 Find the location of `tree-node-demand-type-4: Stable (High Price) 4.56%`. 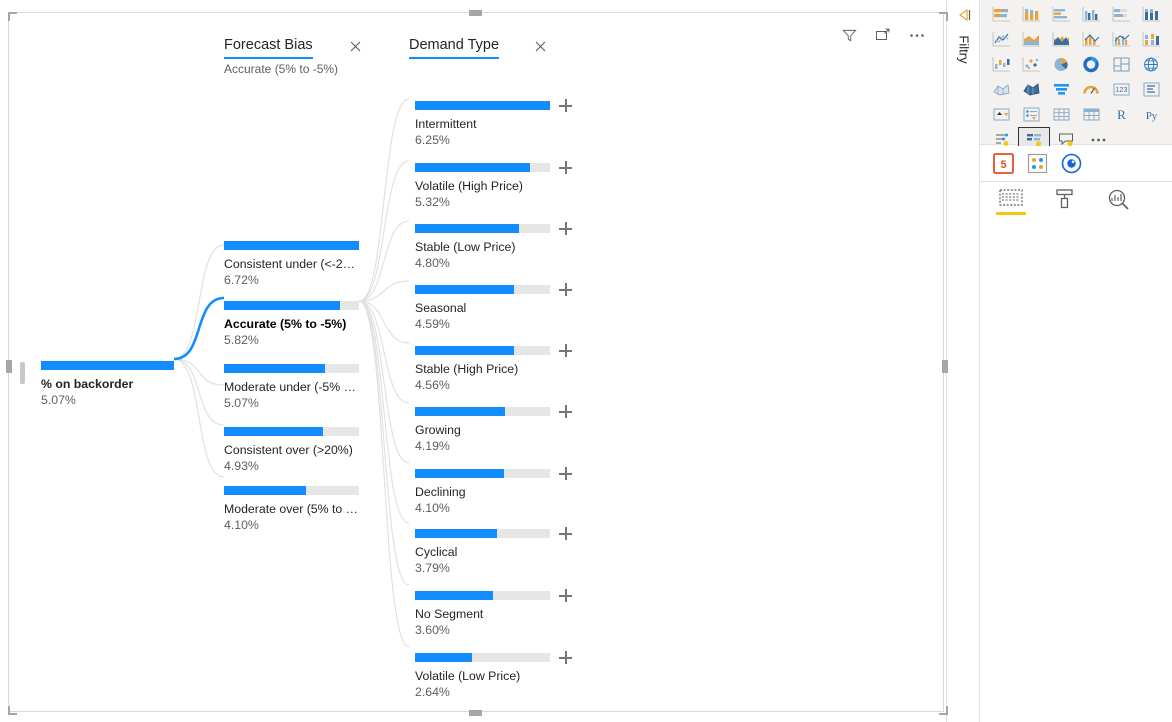

tree-node-demand-type-4: Stable (High Price) 4.56% is located at coordinates (493, 368).